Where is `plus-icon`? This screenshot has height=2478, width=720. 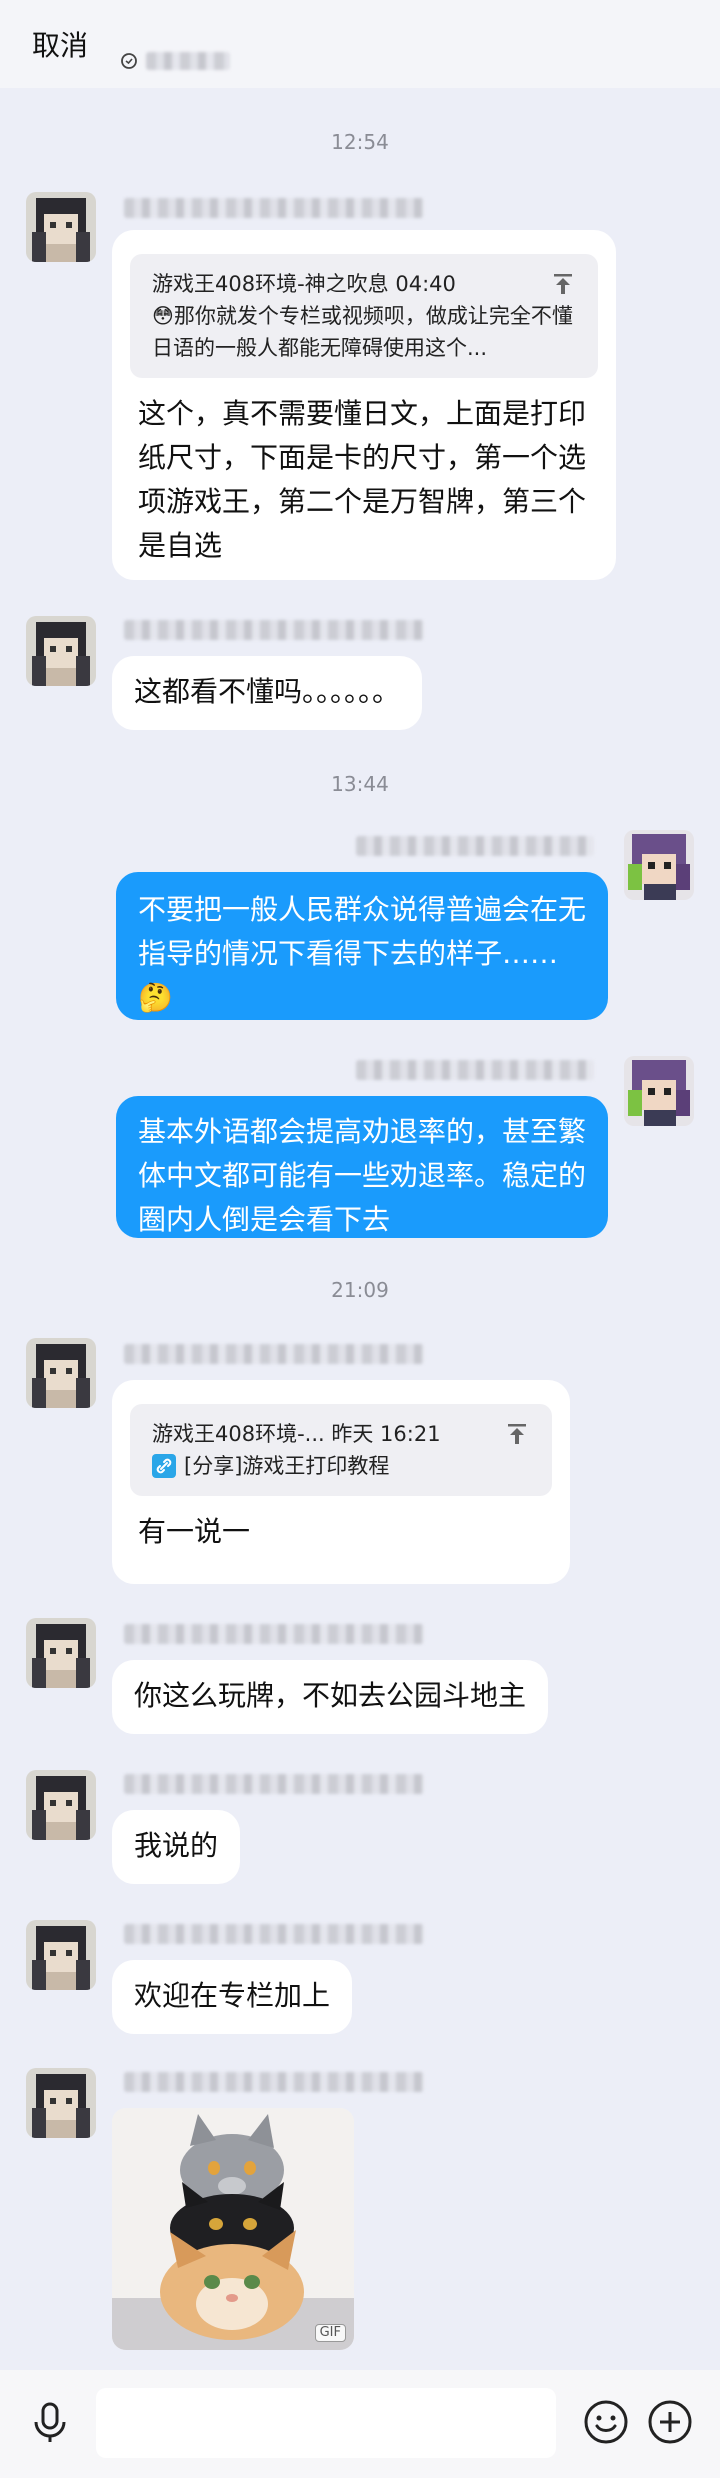
plus-icon is located at coordinates (670, 2422).